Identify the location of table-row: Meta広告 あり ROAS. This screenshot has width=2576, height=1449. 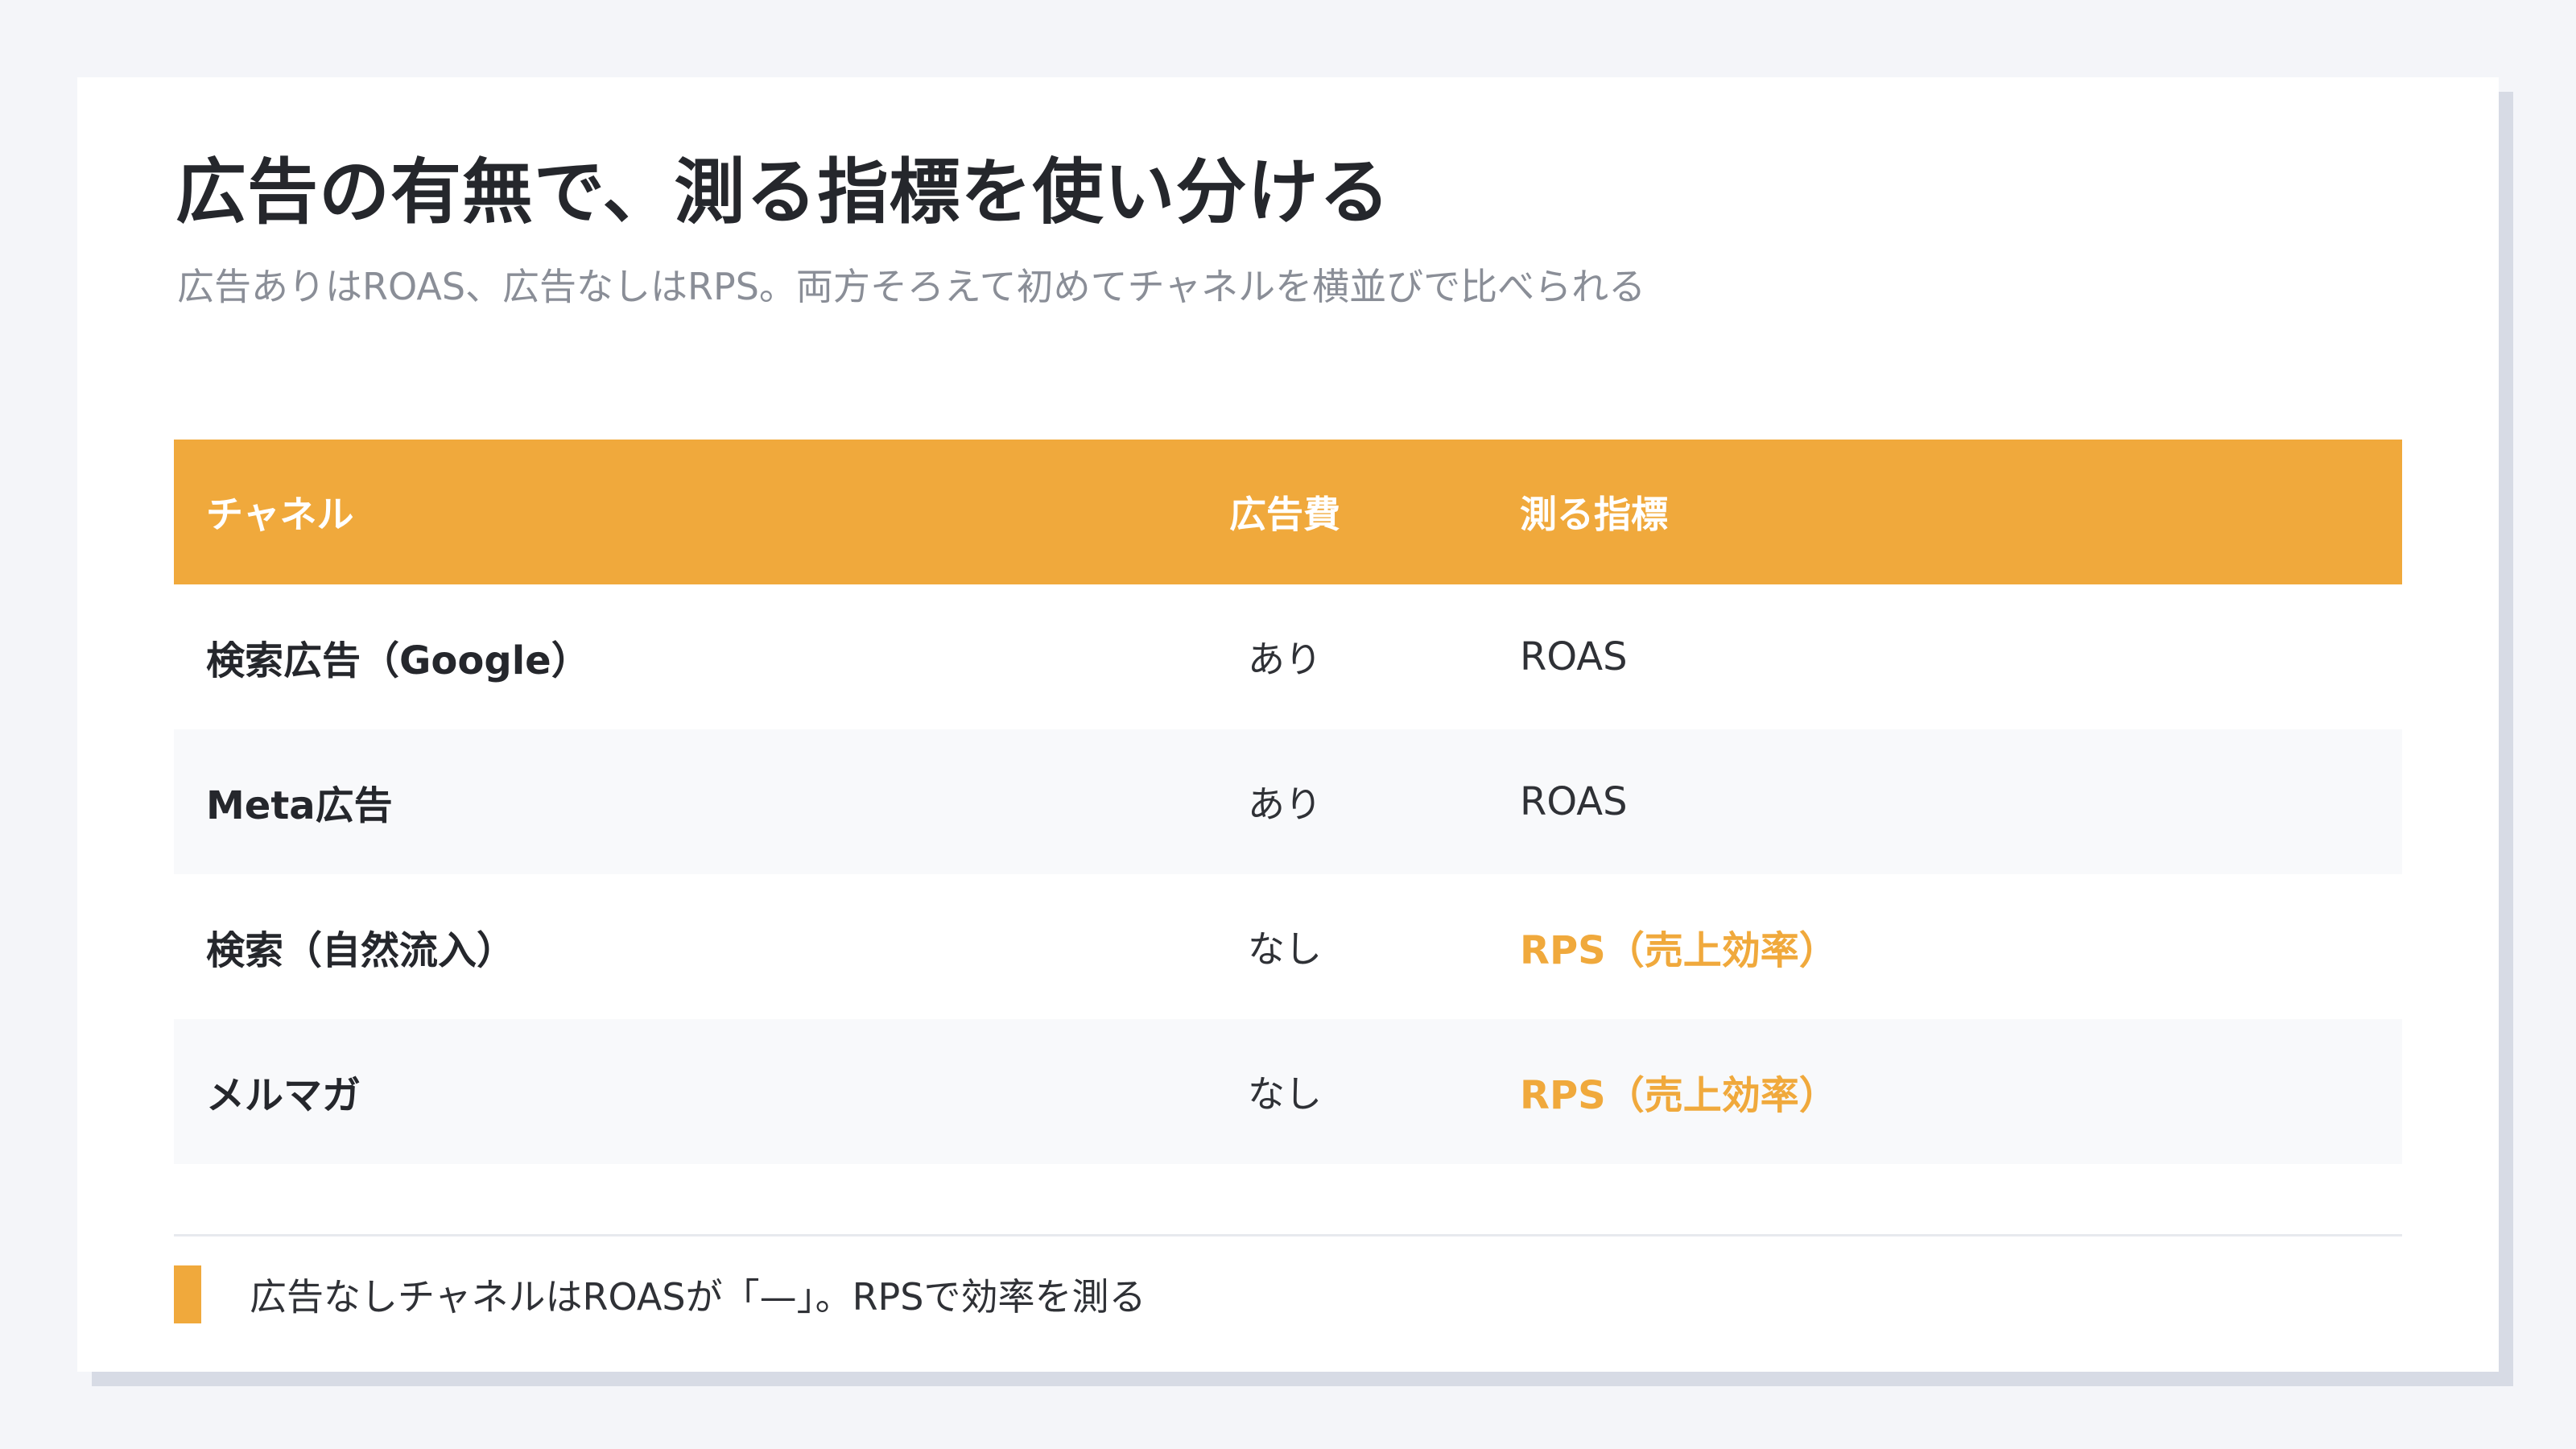
(1288, 801).